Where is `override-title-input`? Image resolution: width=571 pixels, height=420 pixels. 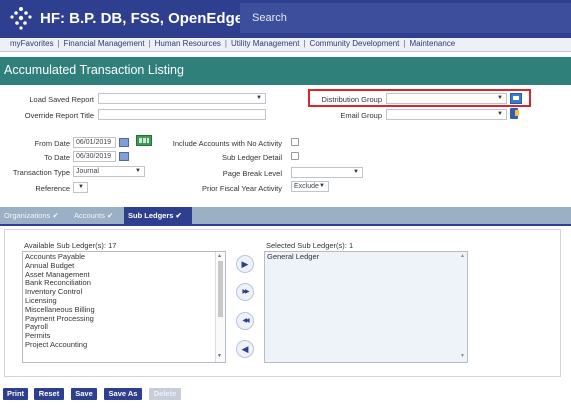
override-title-input is located at coordinates (182, 114).